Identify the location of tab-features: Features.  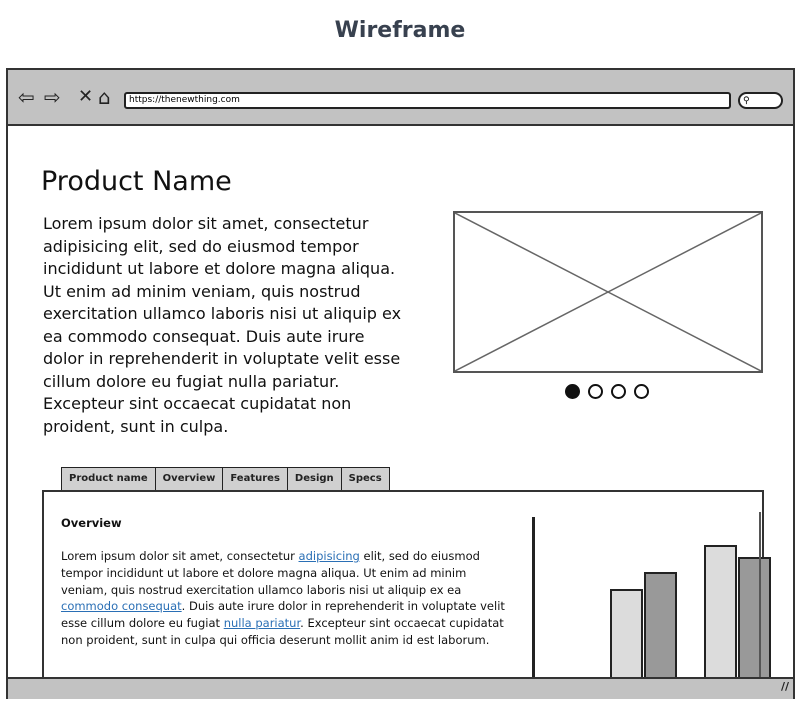
(254, 479).